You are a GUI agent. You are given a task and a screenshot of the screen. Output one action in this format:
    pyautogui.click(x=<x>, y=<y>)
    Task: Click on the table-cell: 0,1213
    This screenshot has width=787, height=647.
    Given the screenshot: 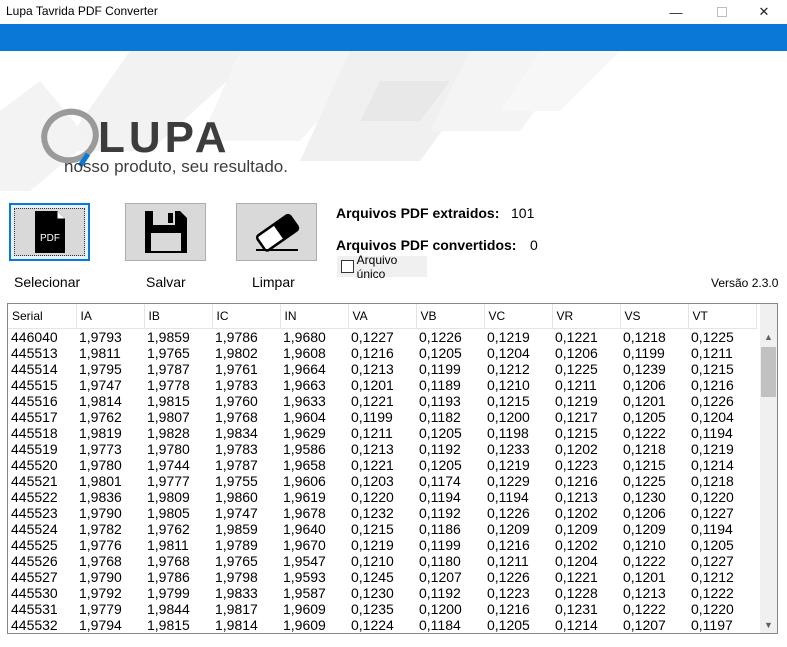 What is the action you would take?
    pyautogui.click(x=372, y=448)
    